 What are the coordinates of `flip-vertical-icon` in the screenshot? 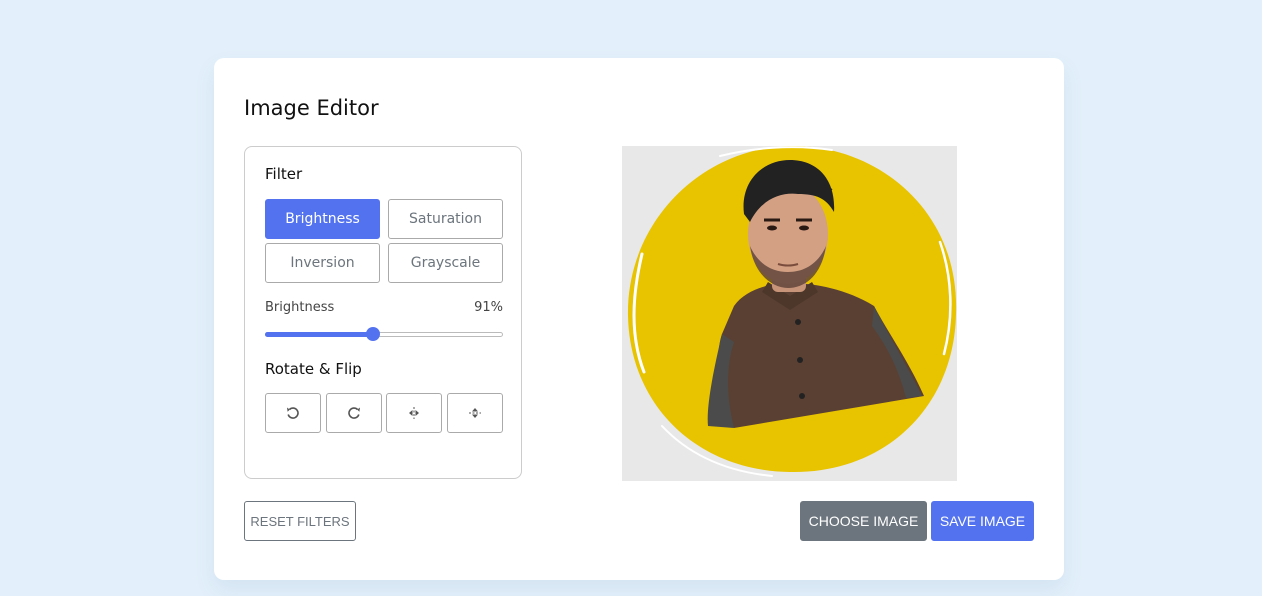 It's located at (475, 413).